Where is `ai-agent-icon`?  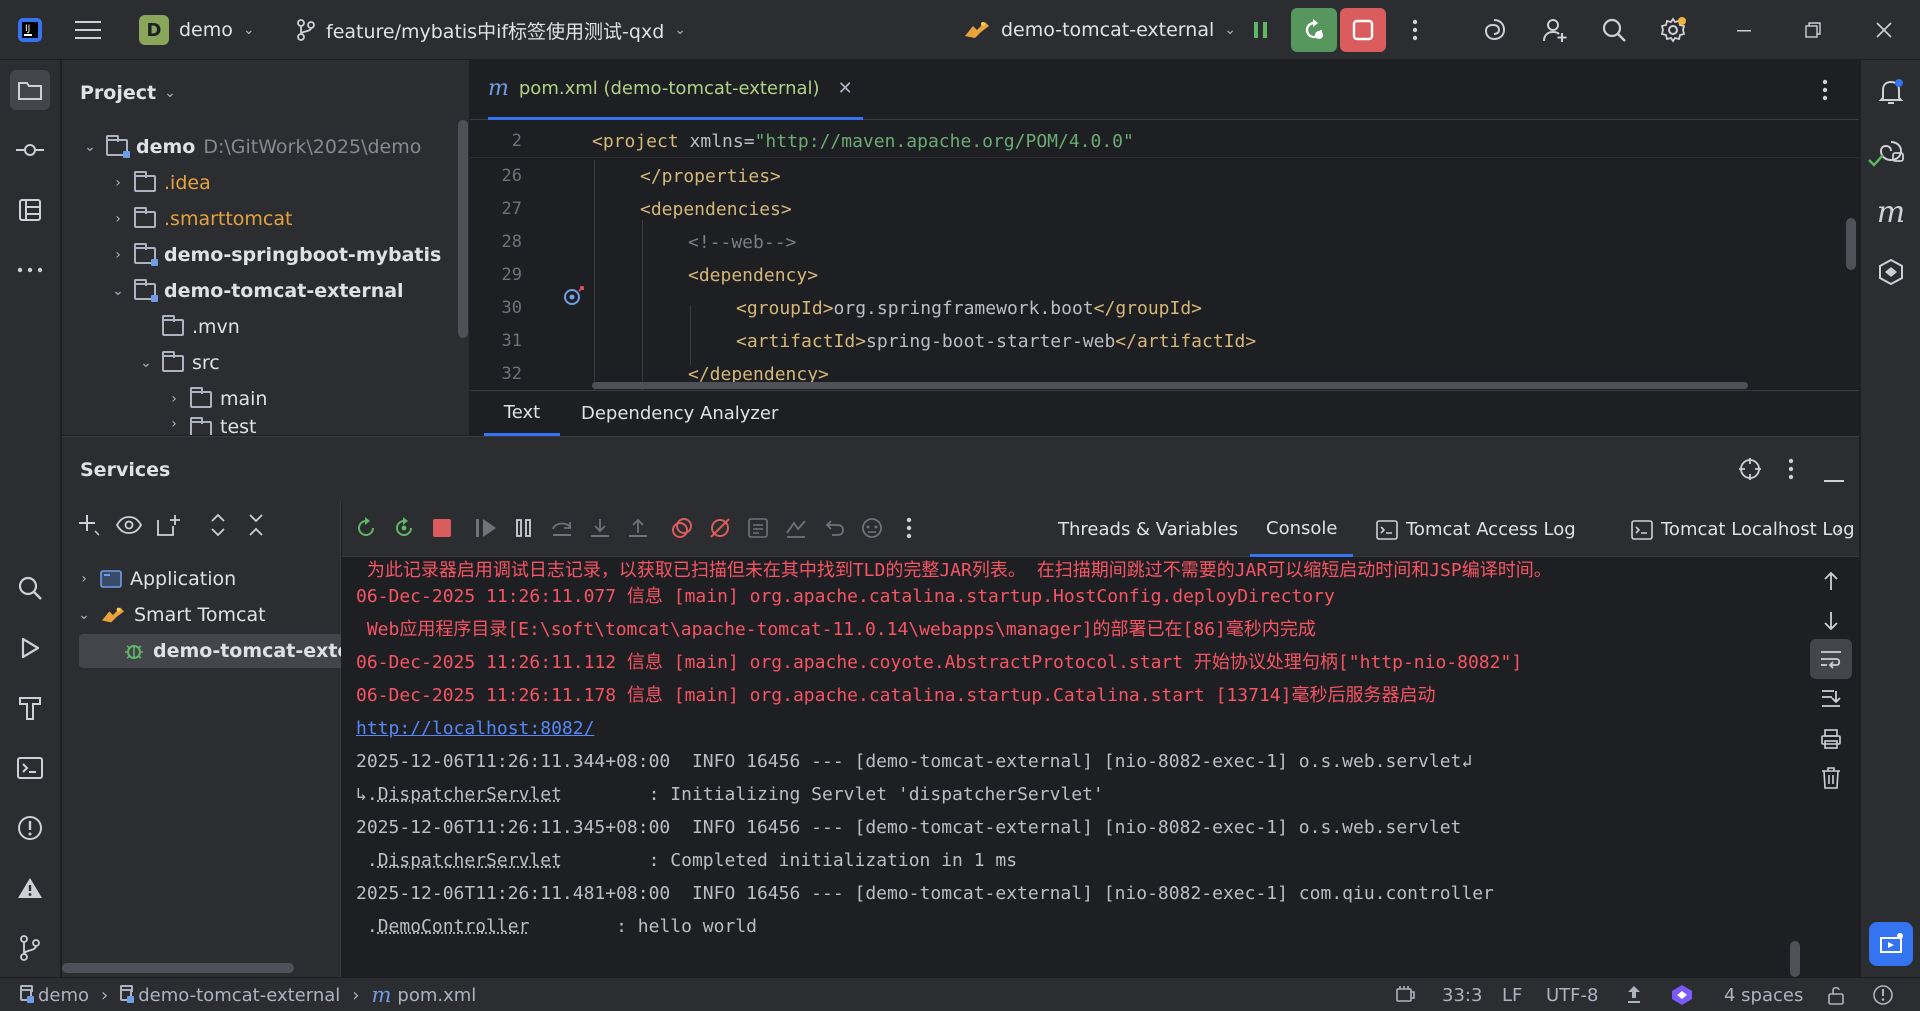
ai-agent-icon is located at coordinates (1891, 944).